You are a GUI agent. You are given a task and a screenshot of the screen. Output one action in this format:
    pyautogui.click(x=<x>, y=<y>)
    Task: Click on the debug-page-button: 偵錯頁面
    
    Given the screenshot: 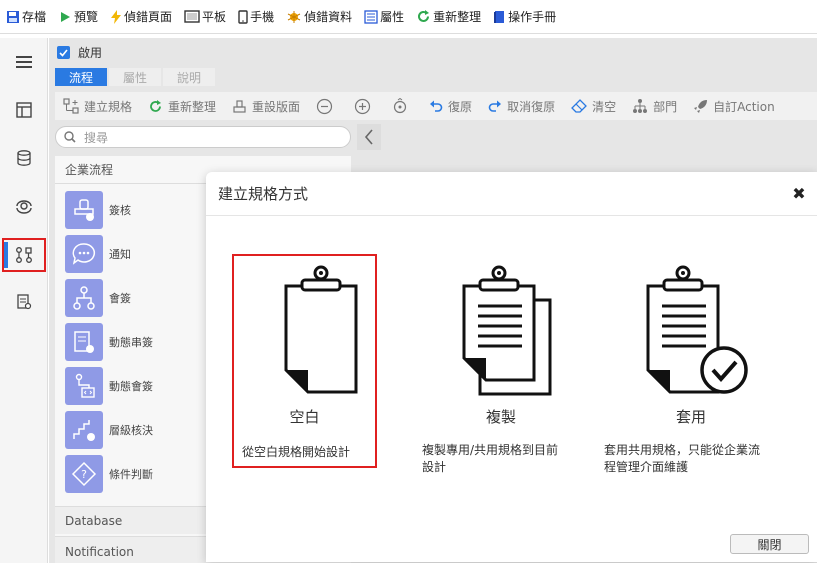 What is the action you would take?
    pyautogui.click(x=141, y=16)
    